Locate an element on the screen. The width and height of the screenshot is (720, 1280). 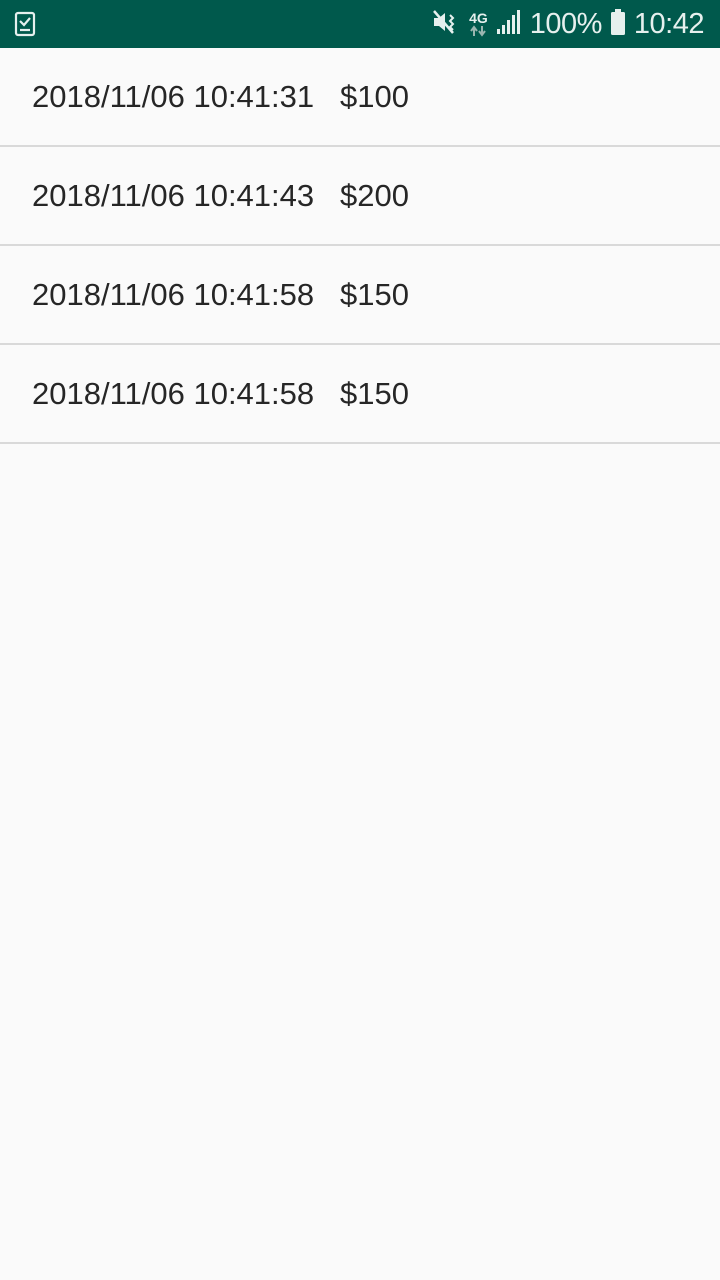
battery-icon is located at coordinates (618, 24).